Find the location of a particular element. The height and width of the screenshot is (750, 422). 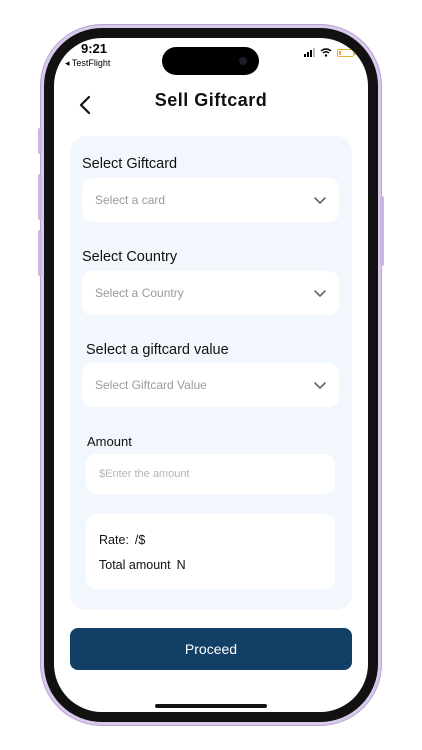

giftcard-value-label: Select a giftcard value is located at coordinates (157, 350).